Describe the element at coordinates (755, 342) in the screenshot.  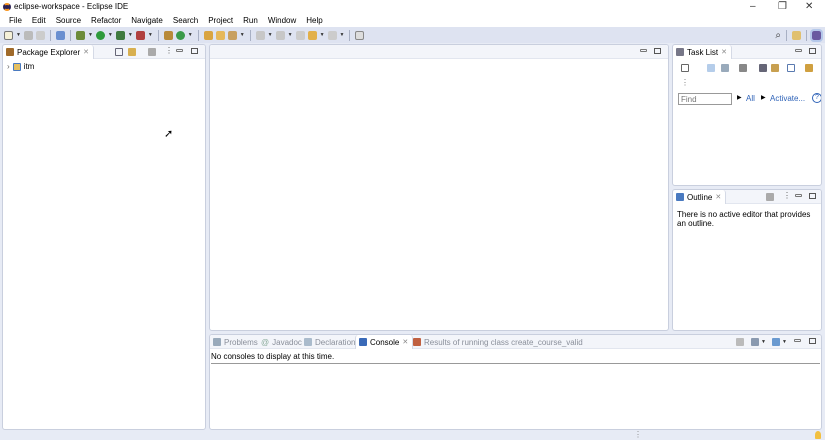
I see `display-console-icon` at that location.